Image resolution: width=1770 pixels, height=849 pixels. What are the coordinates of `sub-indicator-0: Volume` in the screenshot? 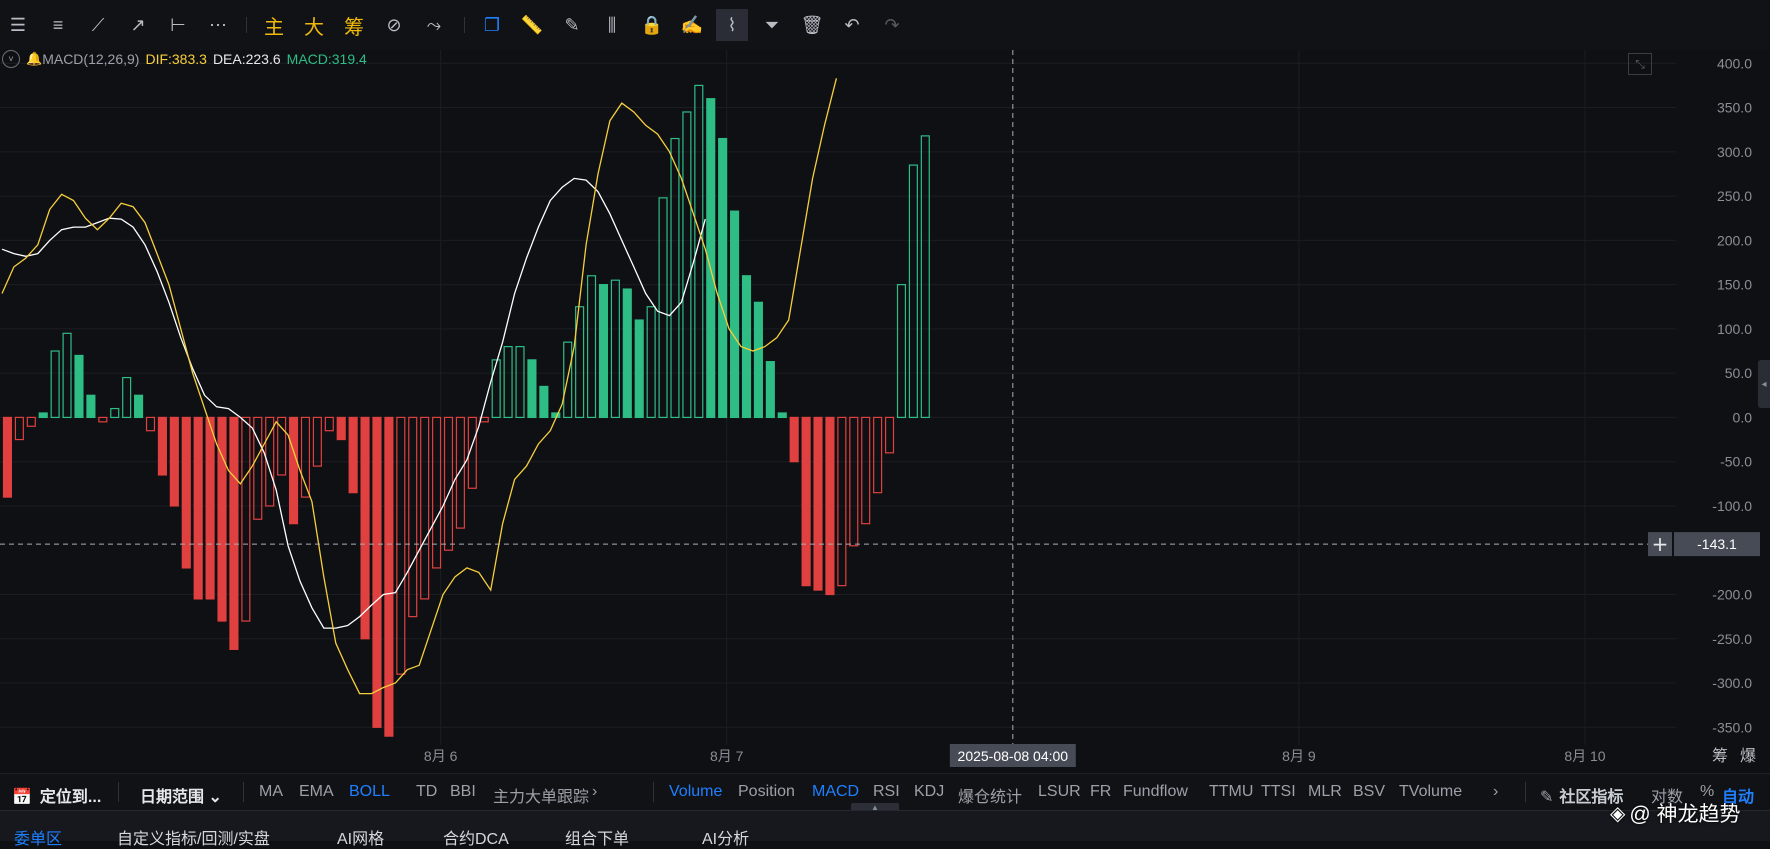 It's located at (695, 792).